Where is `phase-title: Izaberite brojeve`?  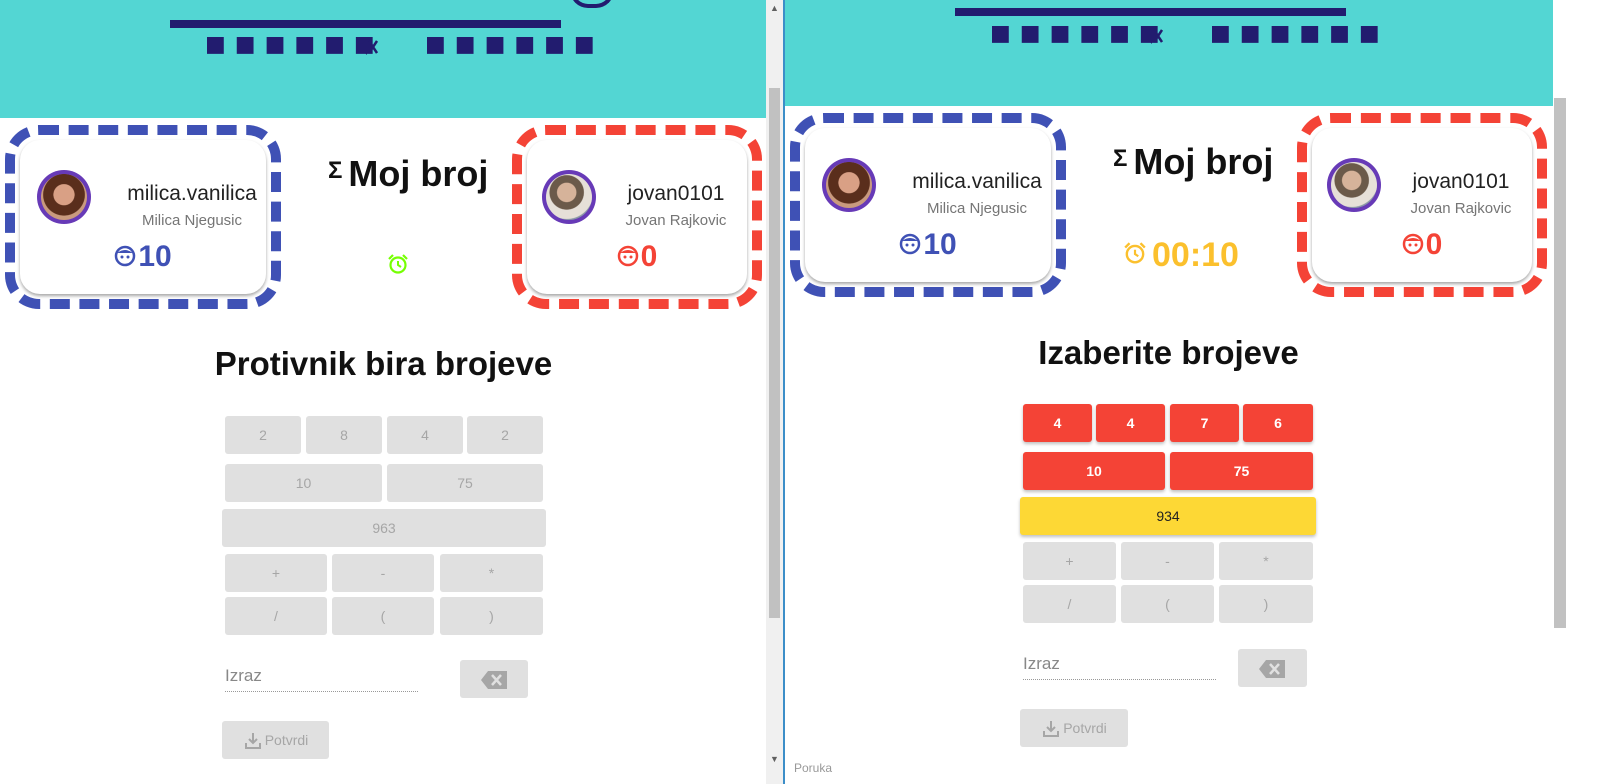
phase-title: Izaberite brojeve is located at coordinates (1168, 352).